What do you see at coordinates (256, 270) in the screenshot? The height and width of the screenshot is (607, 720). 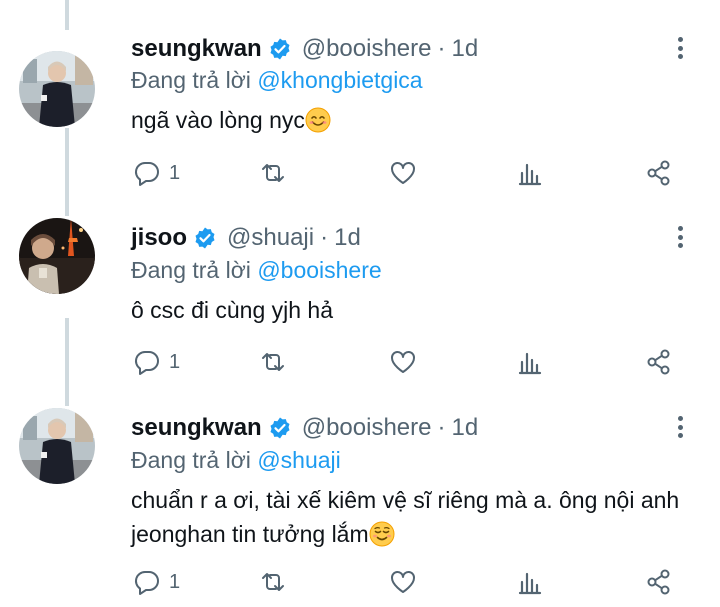 I see `reply-context: Đang trả lời @booishere` at bounding box center [256, 270].